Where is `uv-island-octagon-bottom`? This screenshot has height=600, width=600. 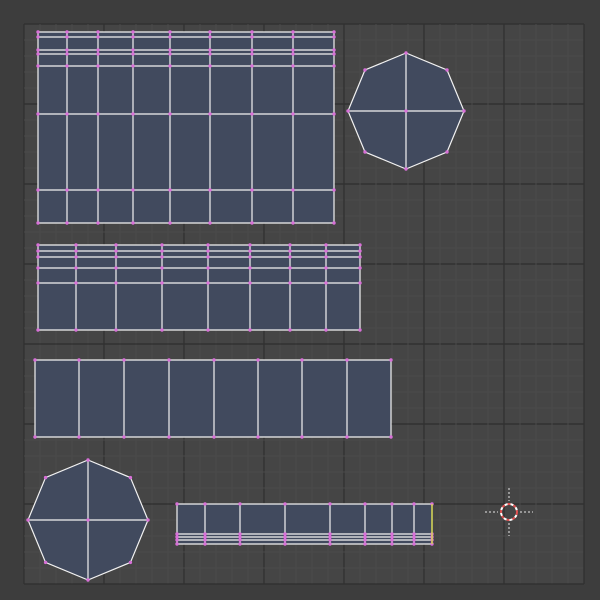 uv-island-octagon-bottom is located at coordinates (88, 520).